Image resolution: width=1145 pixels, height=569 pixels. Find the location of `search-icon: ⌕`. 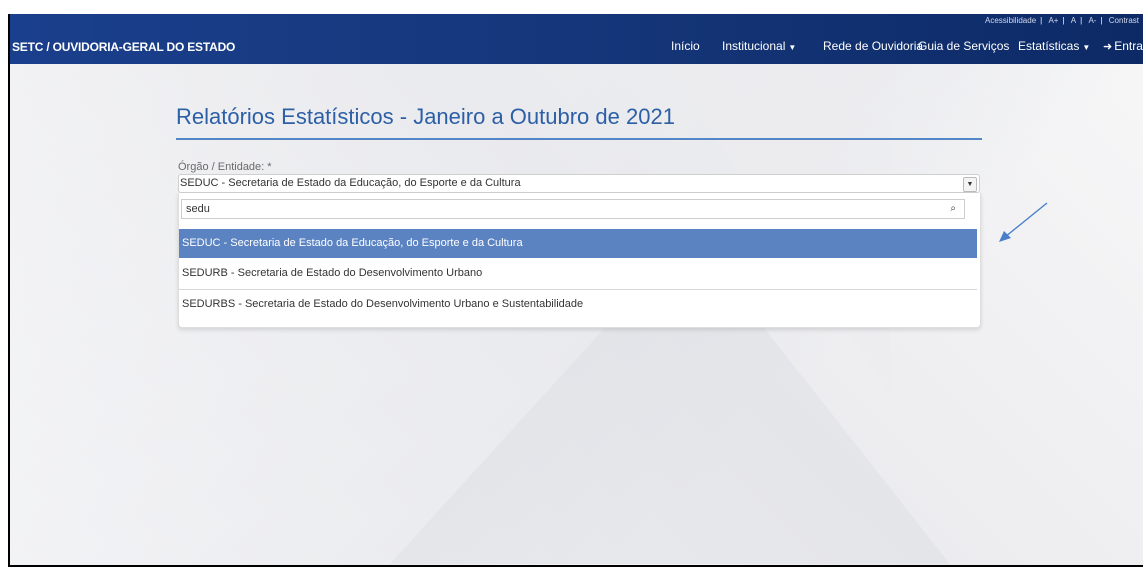

search-icon: ⌕ is located at coordinates (953, 208).